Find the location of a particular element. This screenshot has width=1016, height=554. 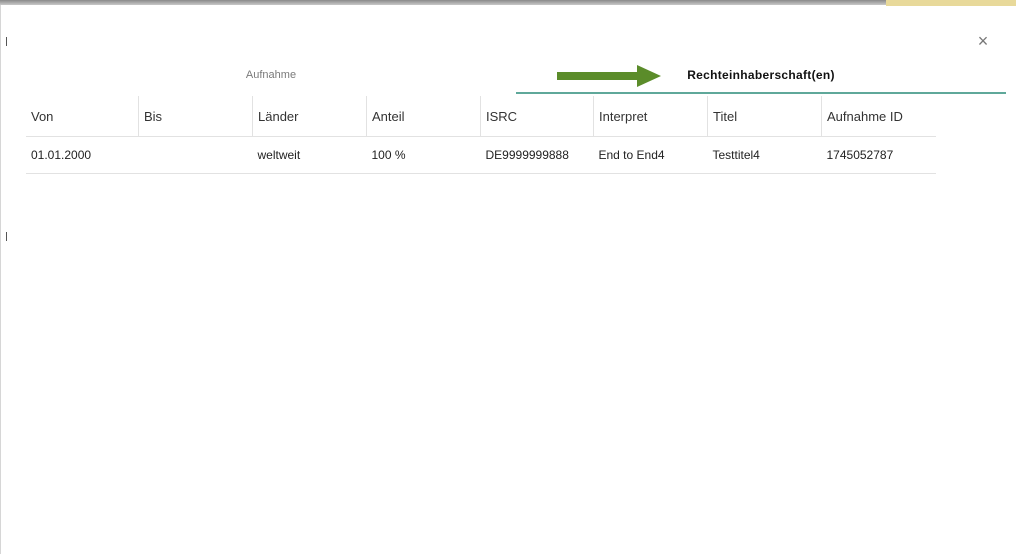

window-top-accent is located at coordinates (951, 3).